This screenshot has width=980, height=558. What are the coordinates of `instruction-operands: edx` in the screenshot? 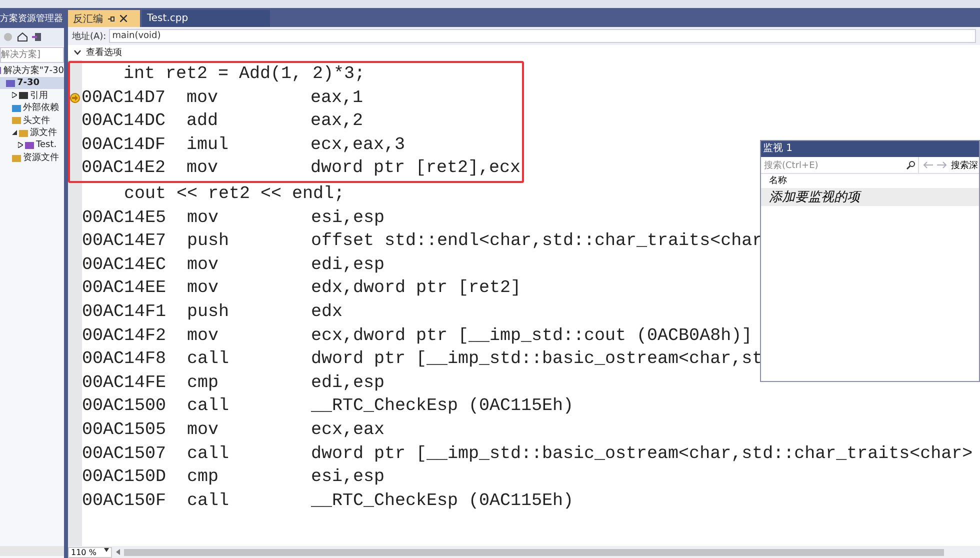 It's located at (327, 312).